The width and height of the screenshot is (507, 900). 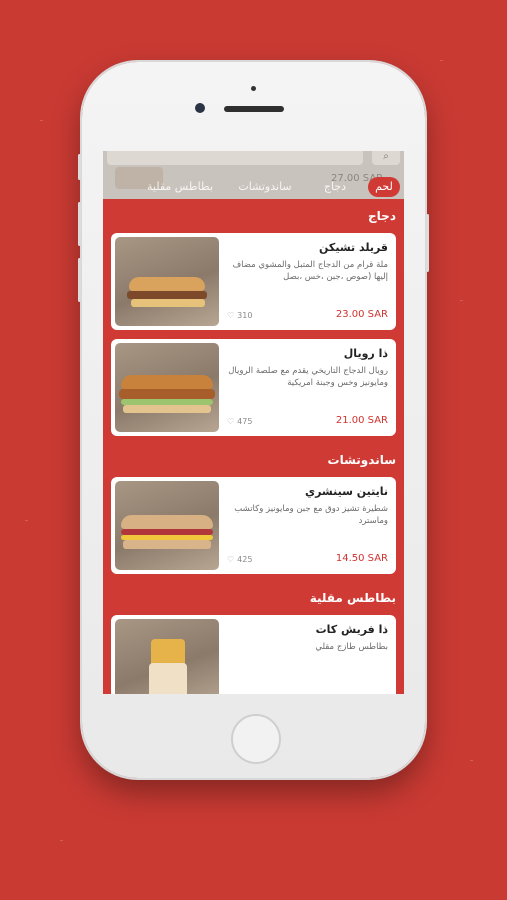 What do you see at coordinates (253, 654) in the screenshot?
I see `menu-item-card: ذا فريش كات بطاطس طازج مقلي` at bounding box center [253, 654].